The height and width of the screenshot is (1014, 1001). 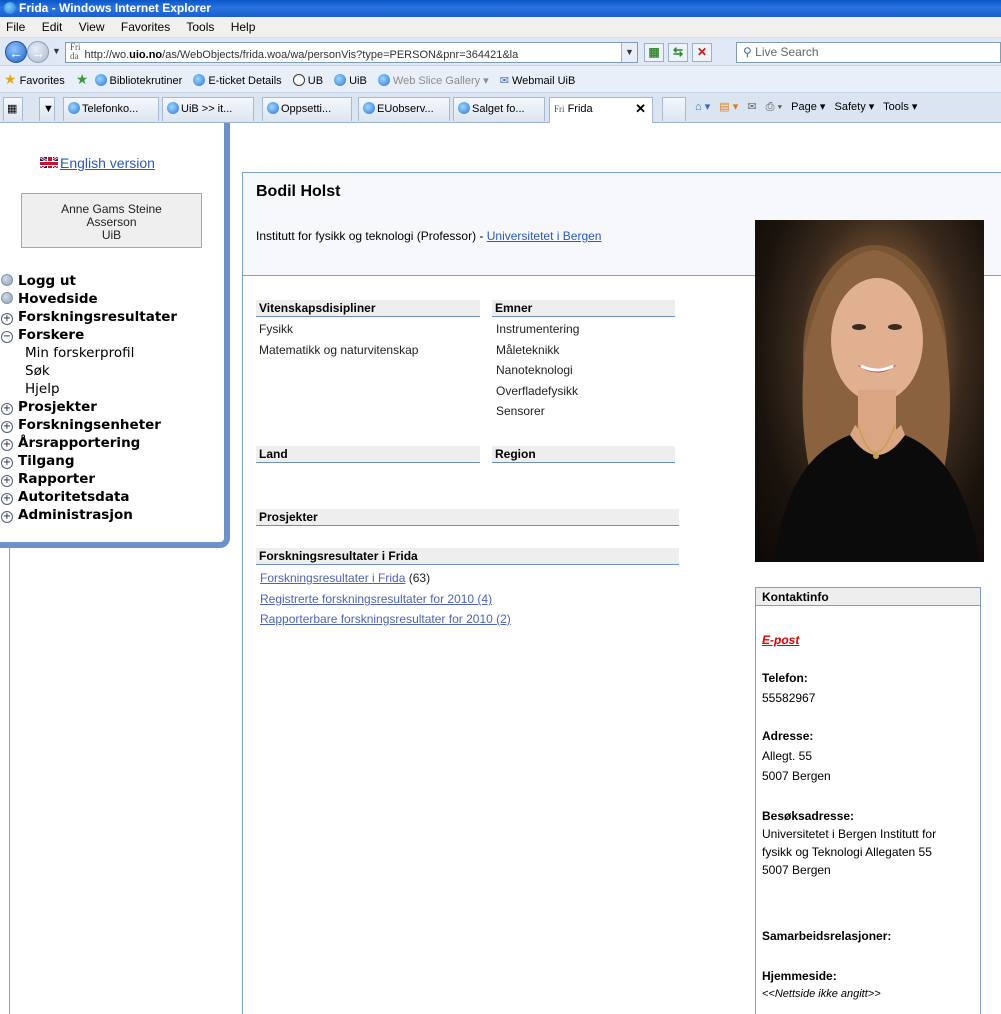 I want to click on menu-edit: Edit, so click(x=52, y=27).